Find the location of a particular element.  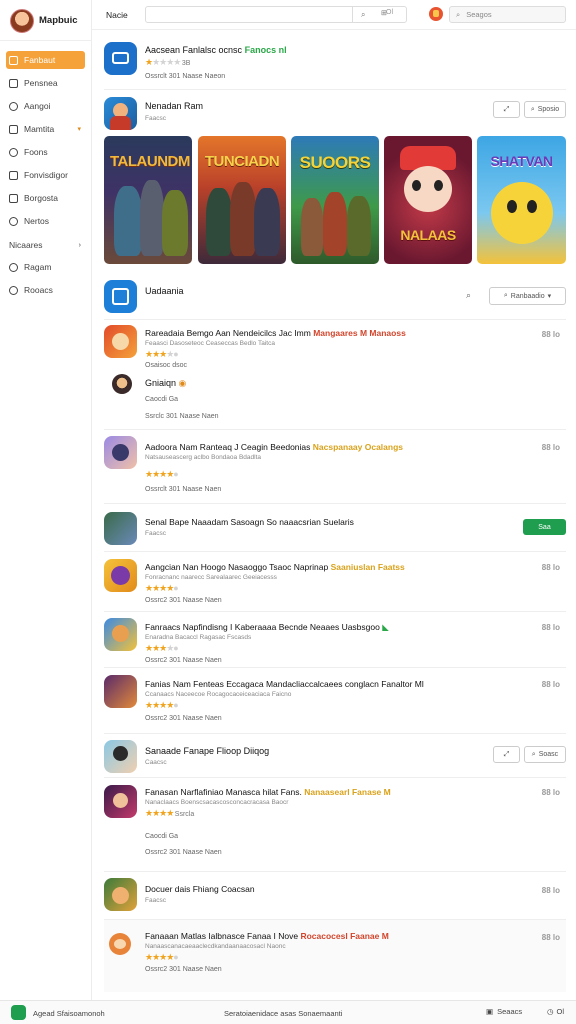

sidebar-item-rooacs: Rooacs is located at coordinates (45, 290).